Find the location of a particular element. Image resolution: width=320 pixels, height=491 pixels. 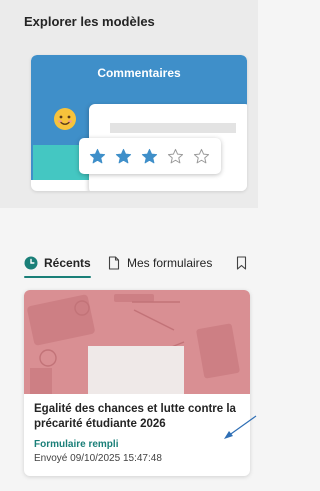

template-title: Commentaires is located at coordinates (139, 73).